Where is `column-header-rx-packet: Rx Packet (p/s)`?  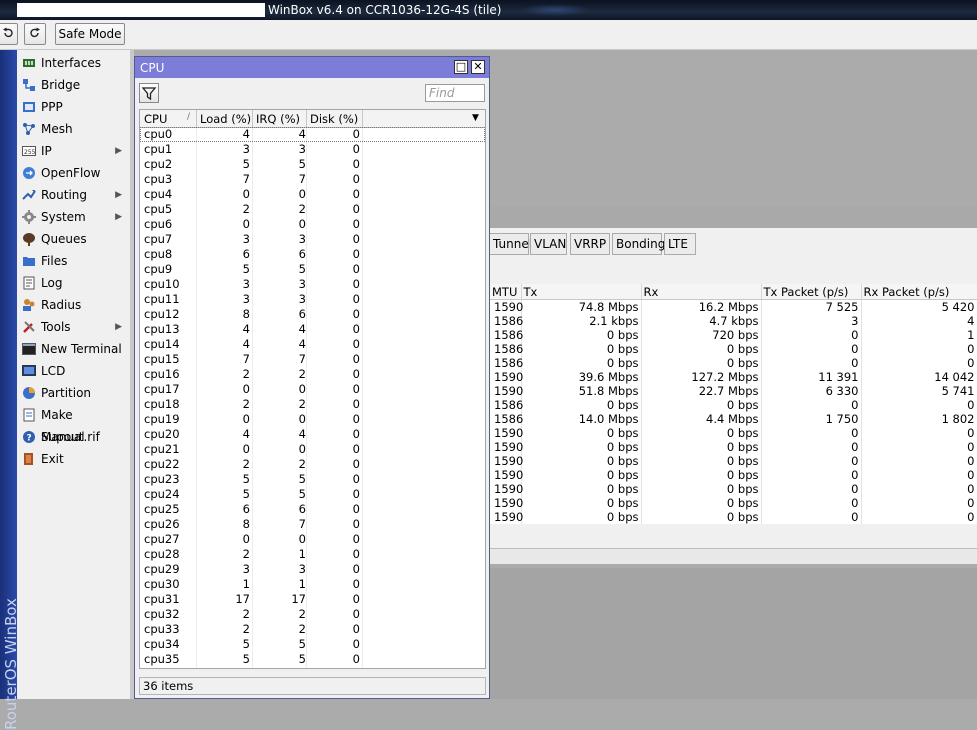 column-header-rx-packet: Rx Packet (p/s) is located at coordinates (919, 292).